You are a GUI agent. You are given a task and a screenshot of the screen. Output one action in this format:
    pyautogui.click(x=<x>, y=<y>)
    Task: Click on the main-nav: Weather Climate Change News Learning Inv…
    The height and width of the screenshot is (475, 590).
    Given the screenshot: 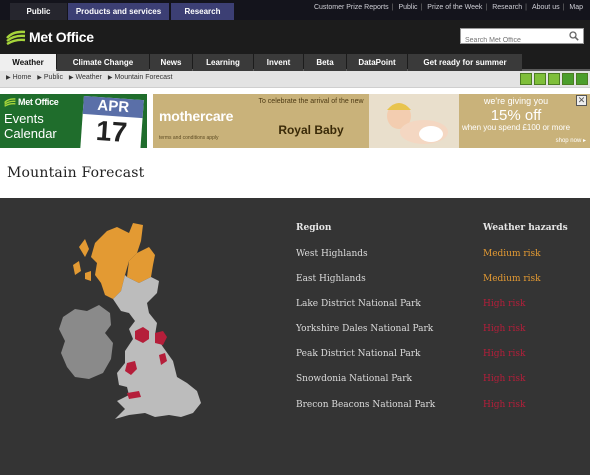 What is the action you would take?
    pyautogui.click(x=295, y=61)
    